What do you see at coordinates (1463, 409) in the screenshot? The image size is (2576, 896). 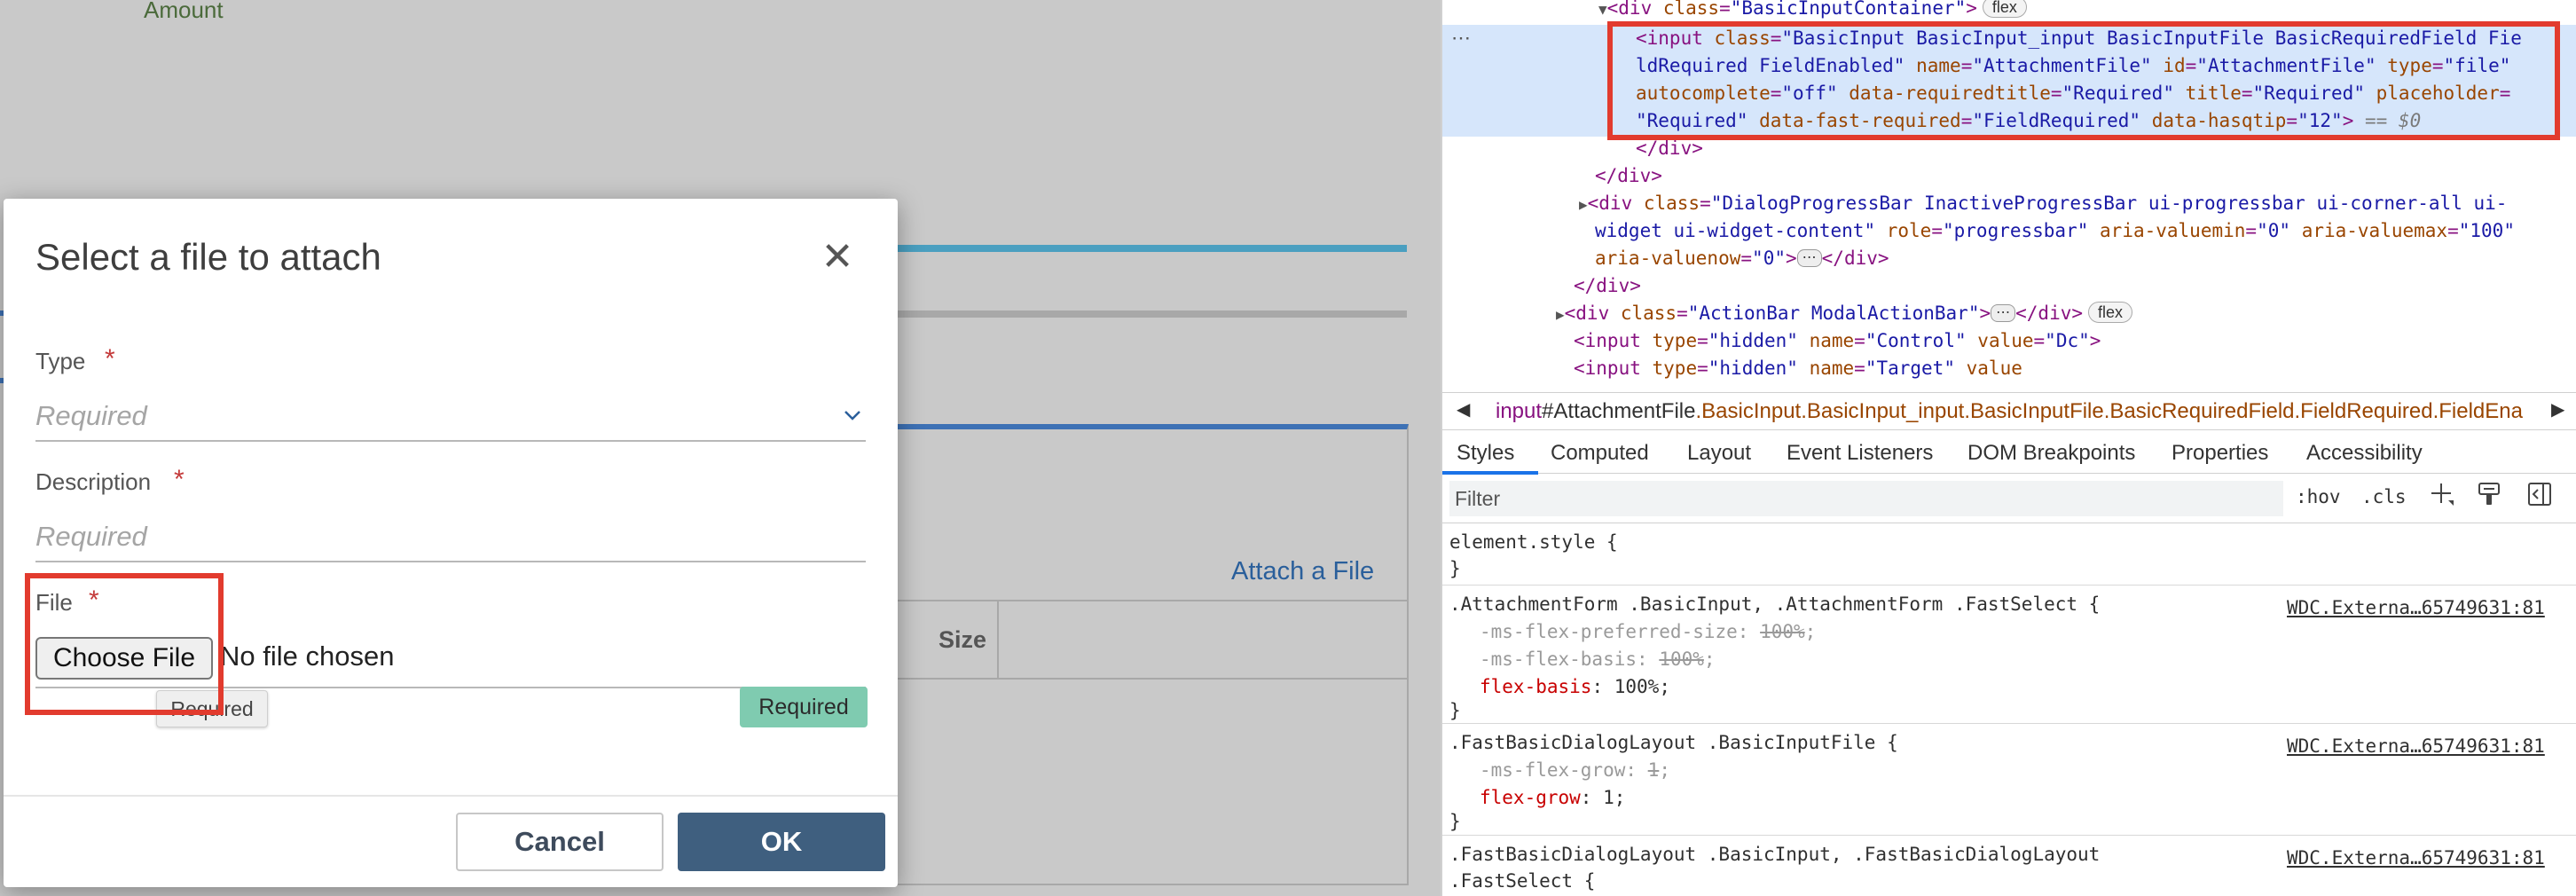 I see `scroll-left-icon: ◀` at bounding box center [1463, 409].